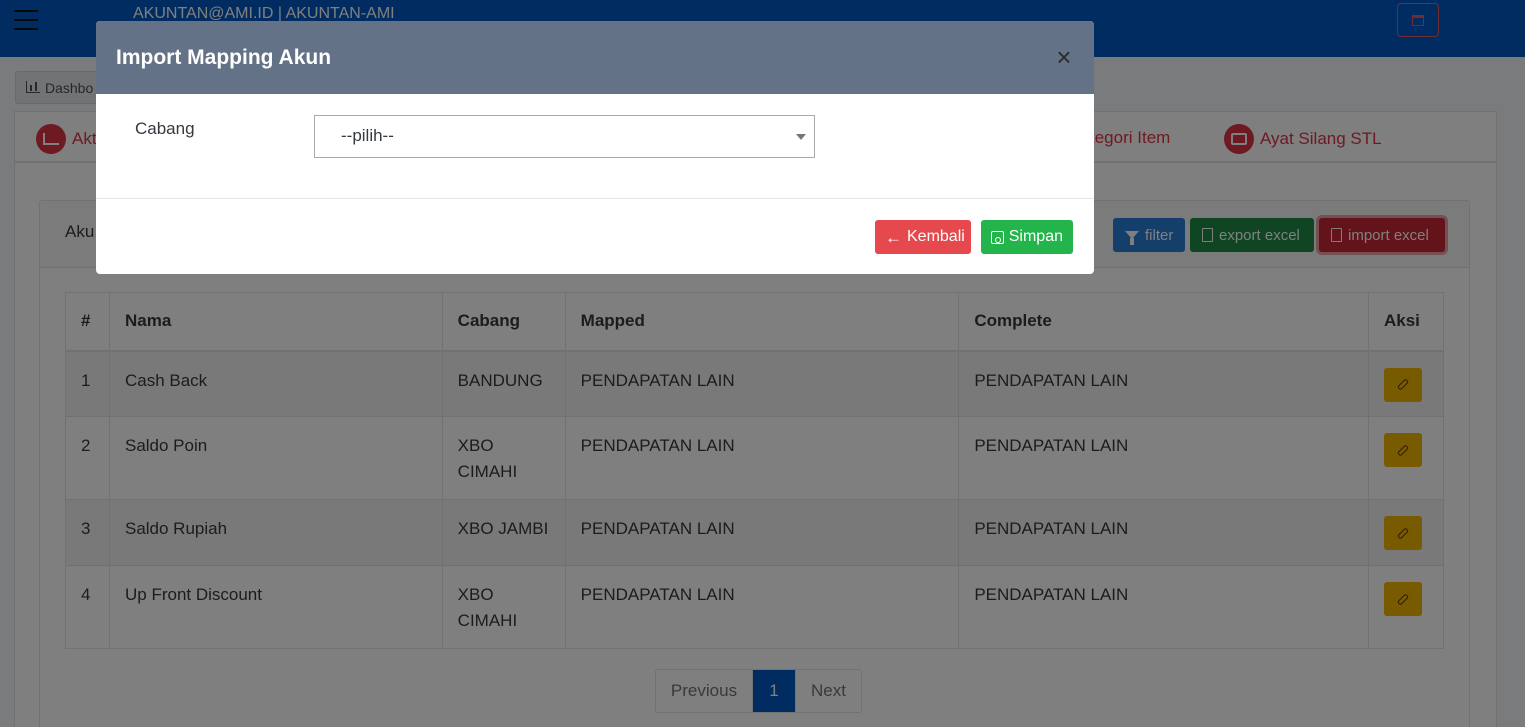 The height and width of the screenshot is (727, 1525). What do you see at coordinates (801, 137) in the screenshot?
I see `chevron-down-icon` at bounding box center [801, 137].